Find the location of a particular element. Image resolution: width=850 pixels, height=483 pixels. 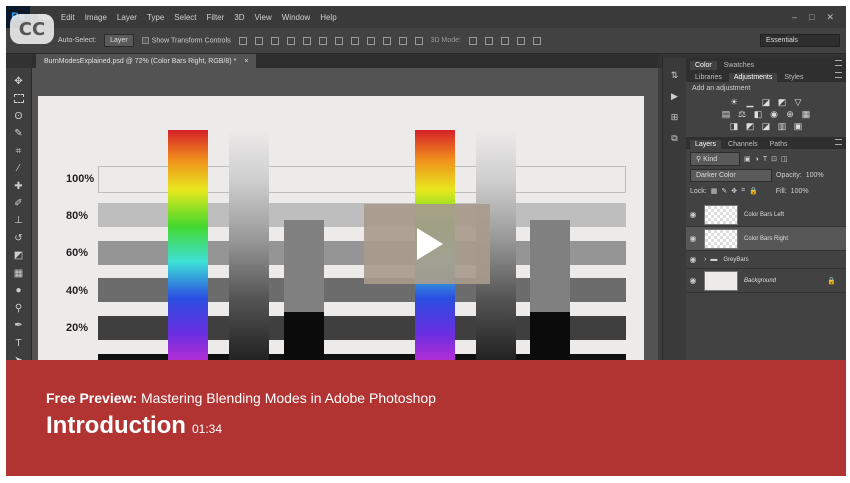

photo-filter-icon: ◉ is located at coordinates (774, 114).